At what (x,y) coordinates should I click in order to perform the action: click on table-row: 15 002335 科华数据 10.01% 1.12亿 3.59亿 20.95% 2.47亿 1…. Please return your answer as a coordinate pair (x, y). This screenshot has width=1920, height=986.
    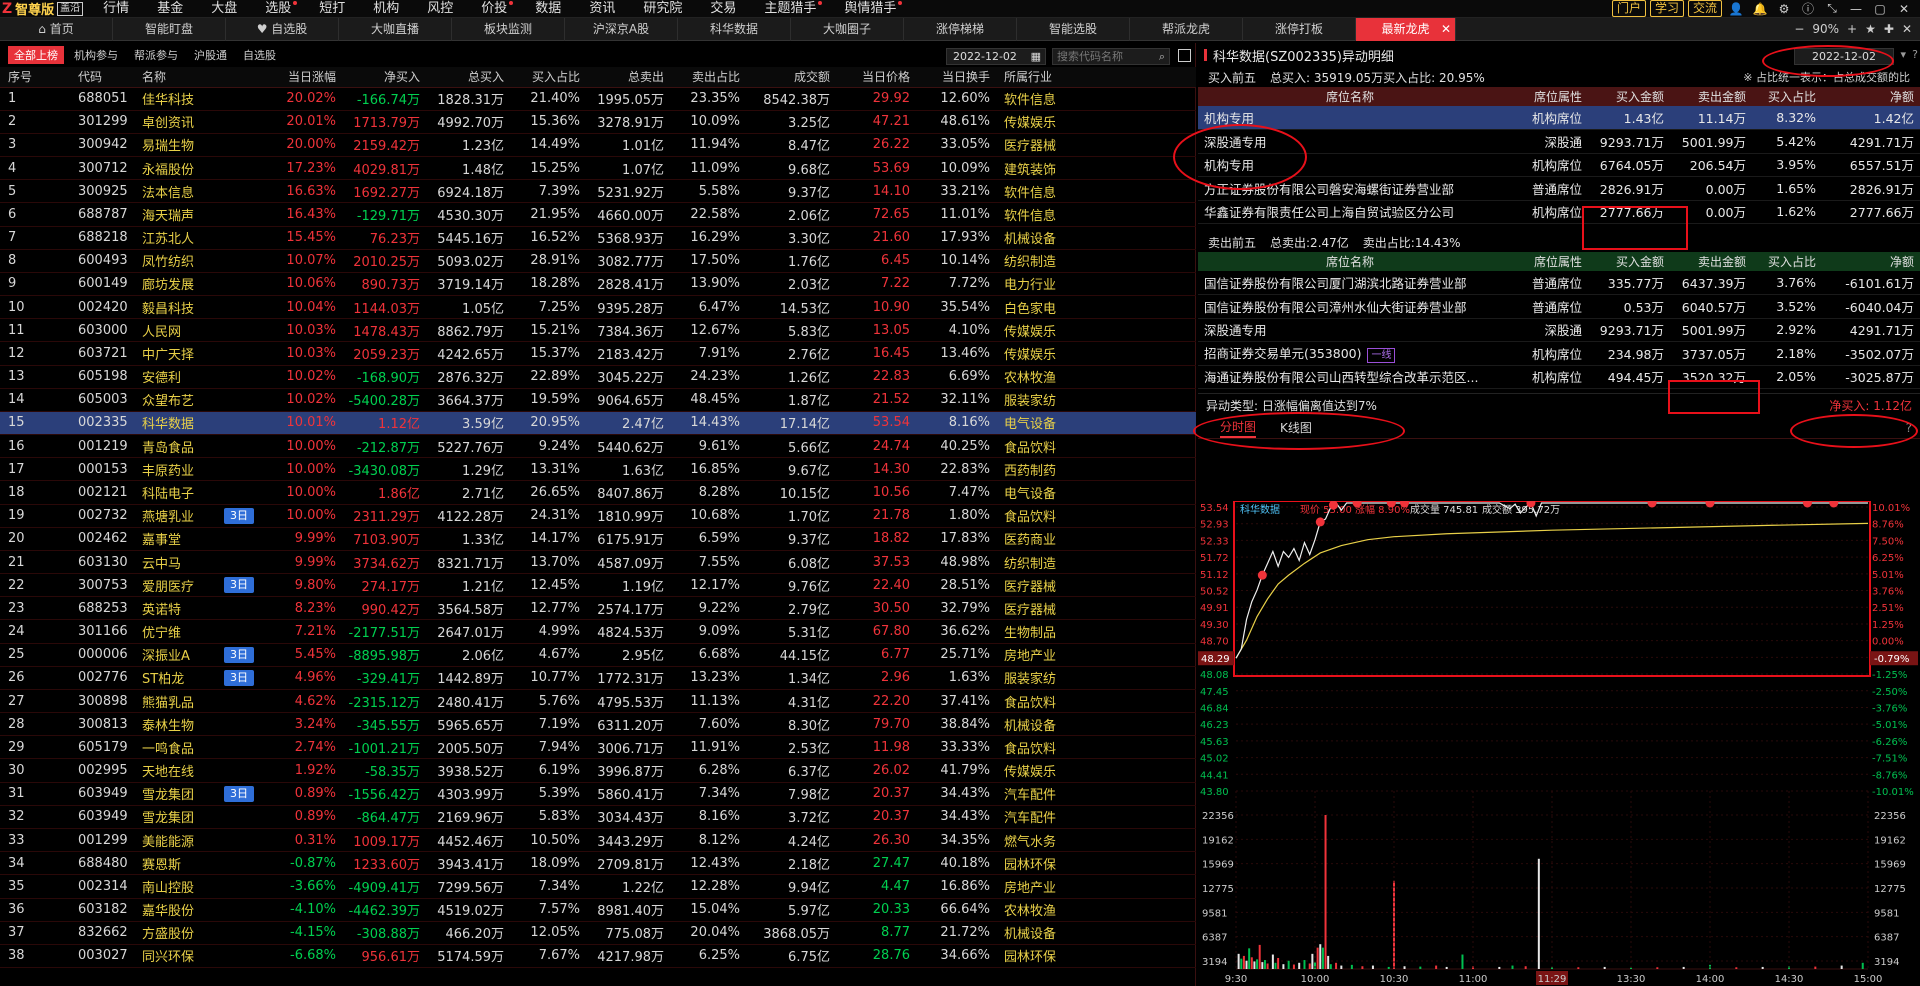
    Looking at the image, I should click on (598, 423).